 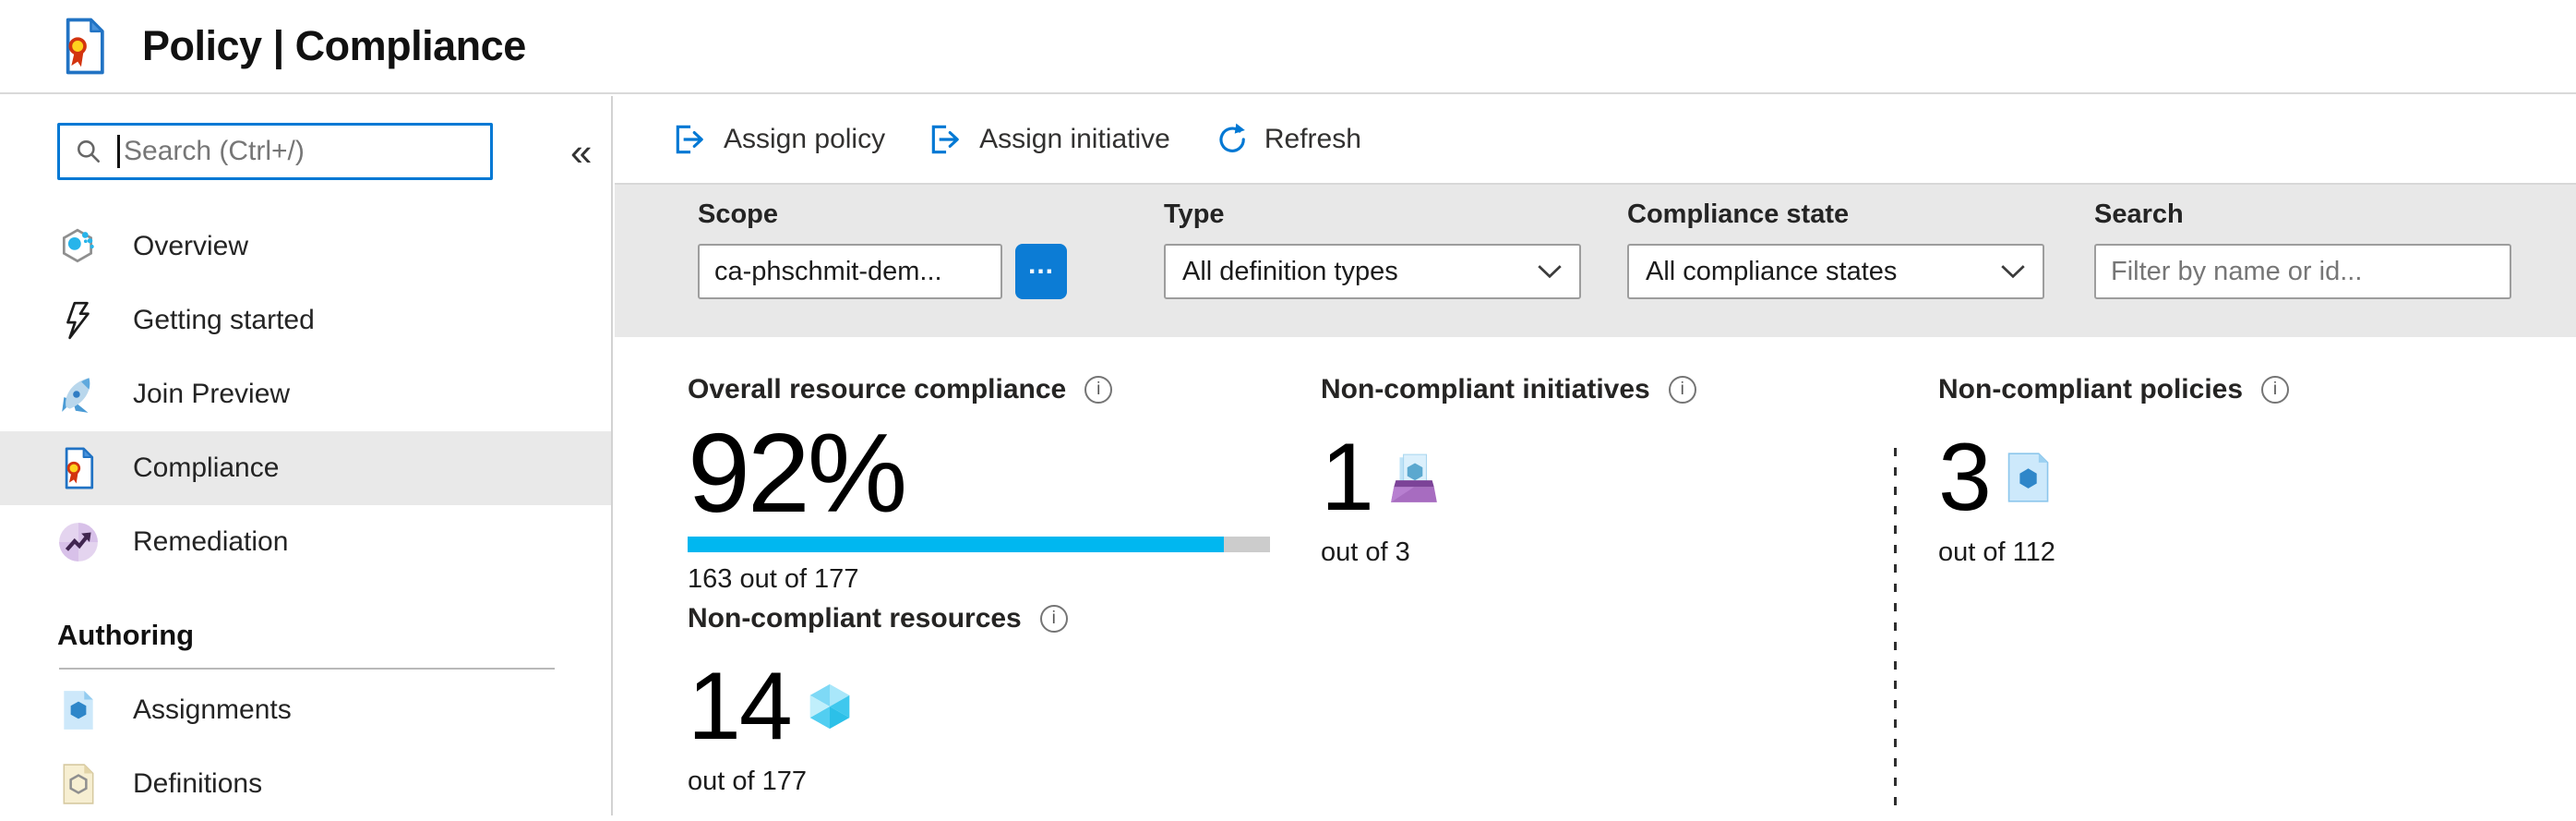 I want to click on filter-search: Search, so click(x=2303, y=249).